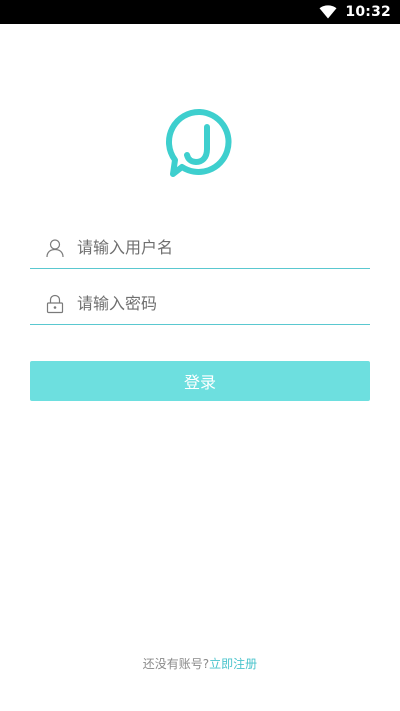 This screenshot has height=711, width=400. I want to click on user-icon, so click(55, 248).